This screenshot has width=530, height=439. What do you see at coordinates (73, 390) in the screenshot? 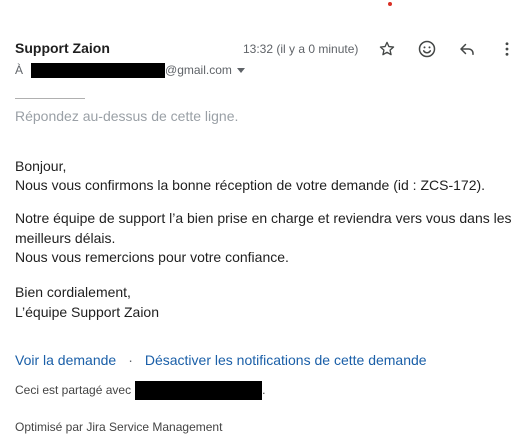
I see `shared-with-label: Ceci est partagé avec` at bounding box center [73, 390].